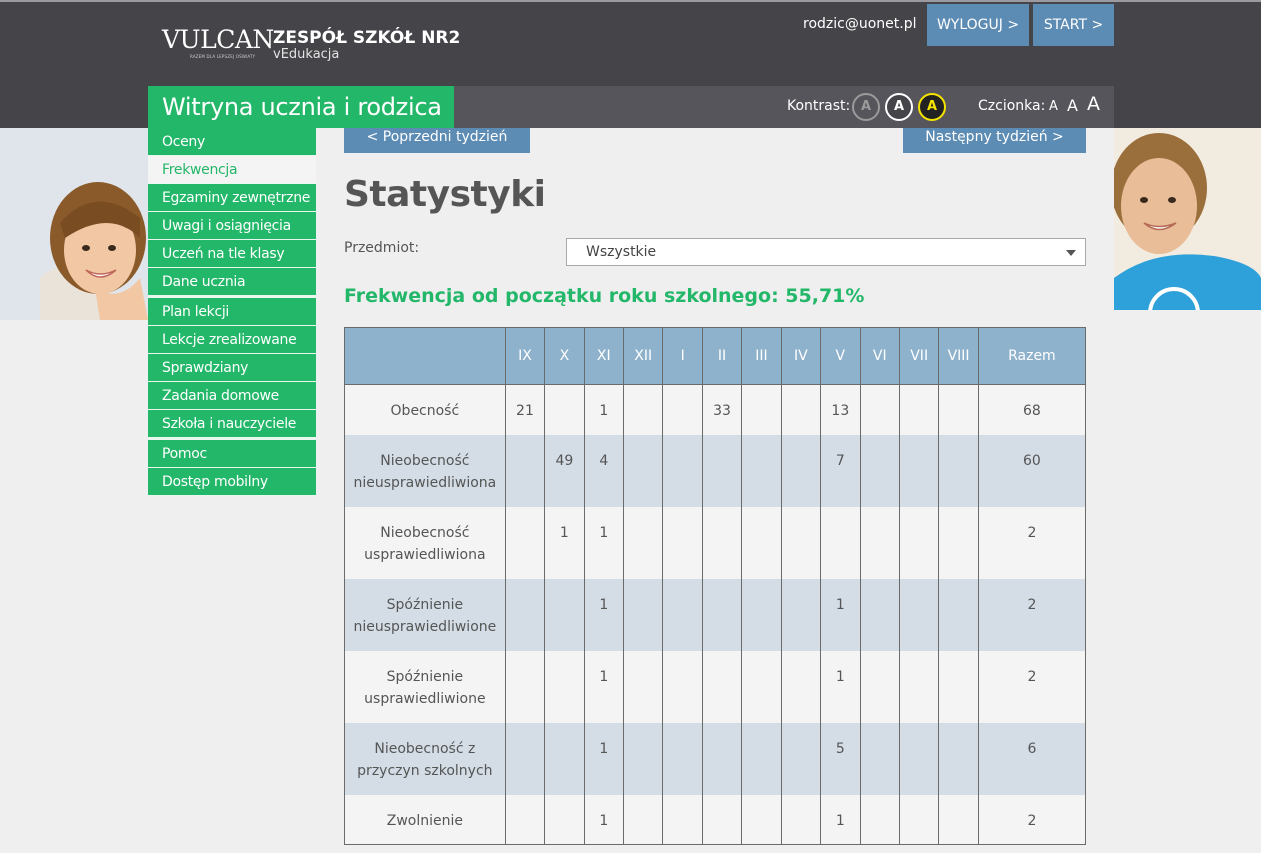 The width and height of the screenshot is (1261, 853). Describe the element at coordinates (994, 140) in the screenshot. I see `next-week-button: Następny tydzień >` at that location.